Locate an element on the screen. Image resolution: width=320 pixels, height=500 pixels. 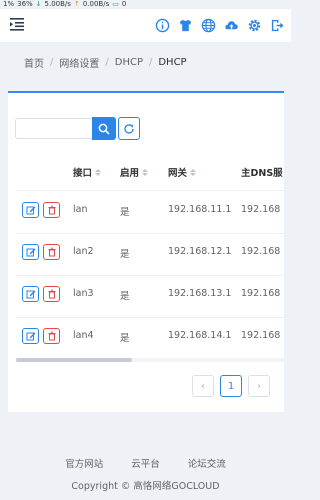
breadcrumb-current: DHCP is located at coordinates (172, 62).